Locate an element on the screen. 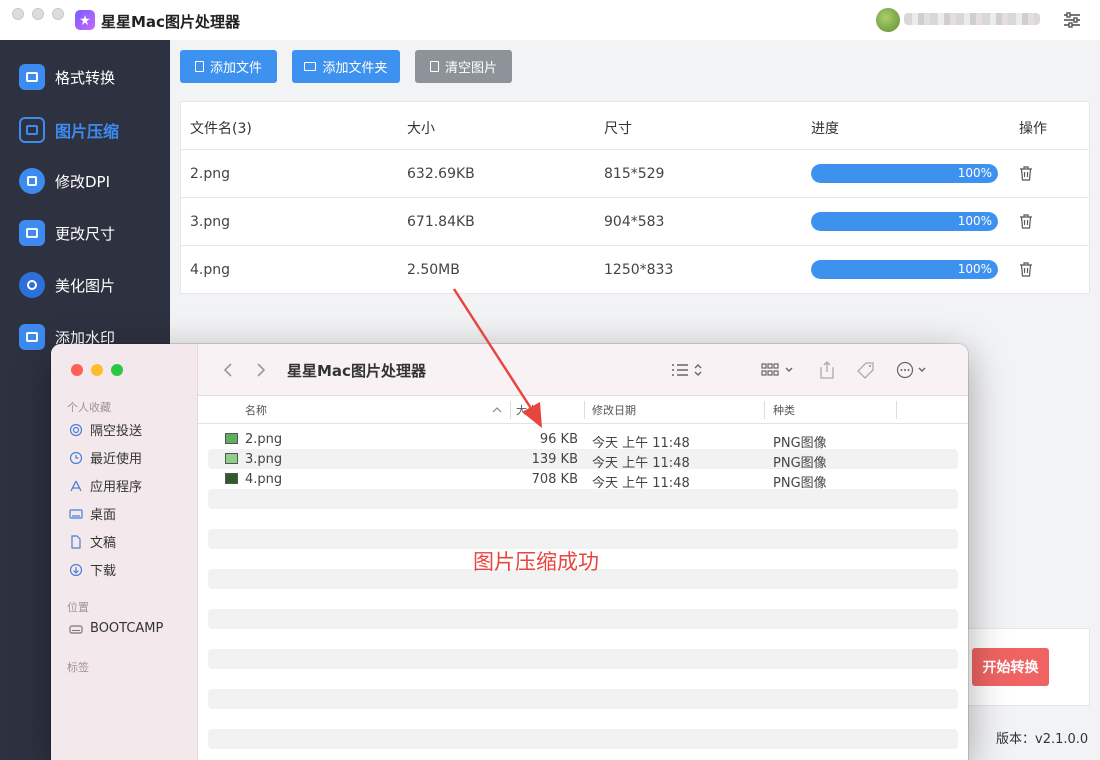 This screenshot has height=760, width=1100. finder-column-headers: 名称 大小 修改日期 种类 is located at coordinates (583, 410).